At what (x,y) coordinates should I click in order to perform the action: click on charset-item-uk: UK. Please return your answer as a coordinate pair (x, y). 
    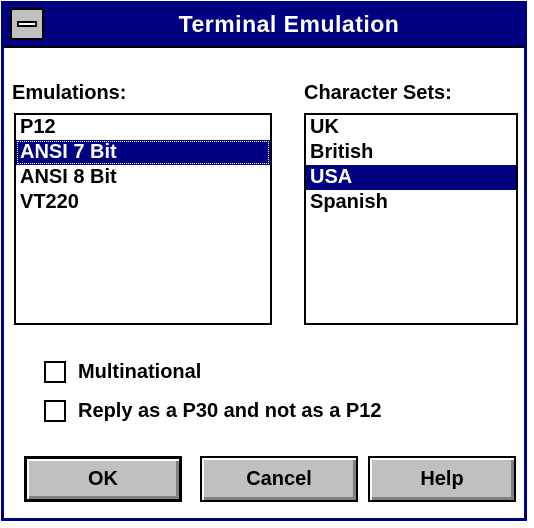
    Looking at the image, I should click on (411, 127).